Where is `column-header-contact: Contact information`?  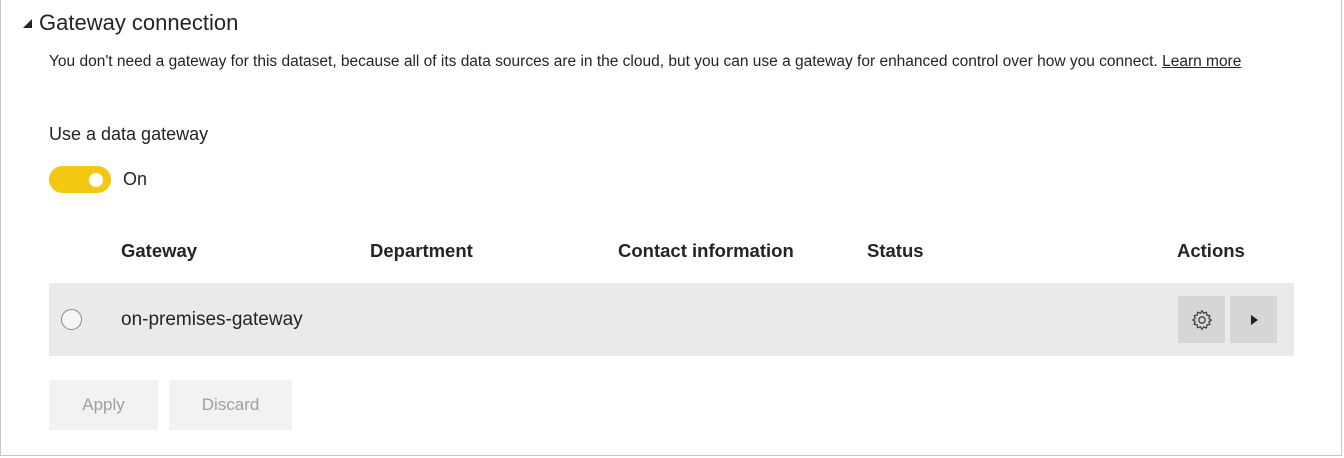
column-header-contact: Contact information is located at coordinates (706, 250).